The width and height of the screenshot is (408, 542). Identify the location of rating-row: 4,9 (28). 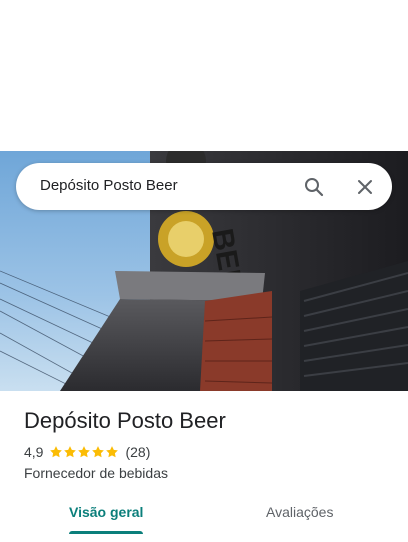
(87, 452).